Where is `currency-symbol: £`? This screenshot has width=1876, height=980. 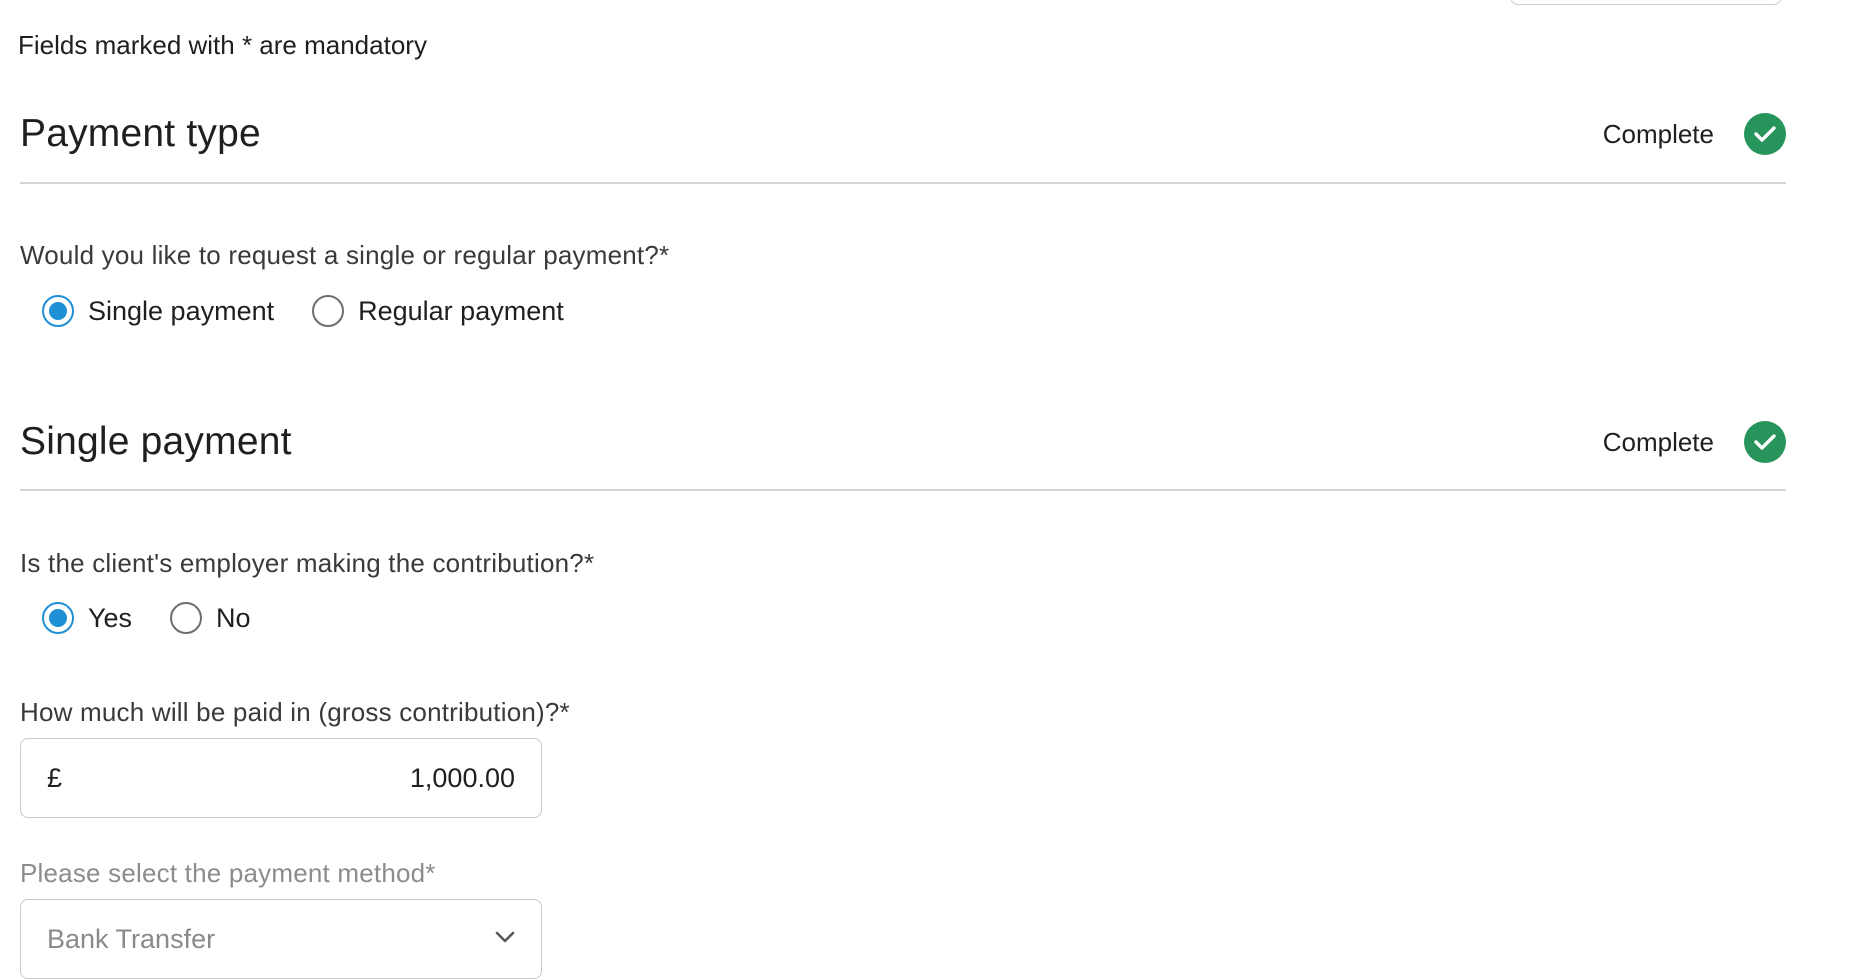
currency-symbol: £ is located at coordinates (55, 777).